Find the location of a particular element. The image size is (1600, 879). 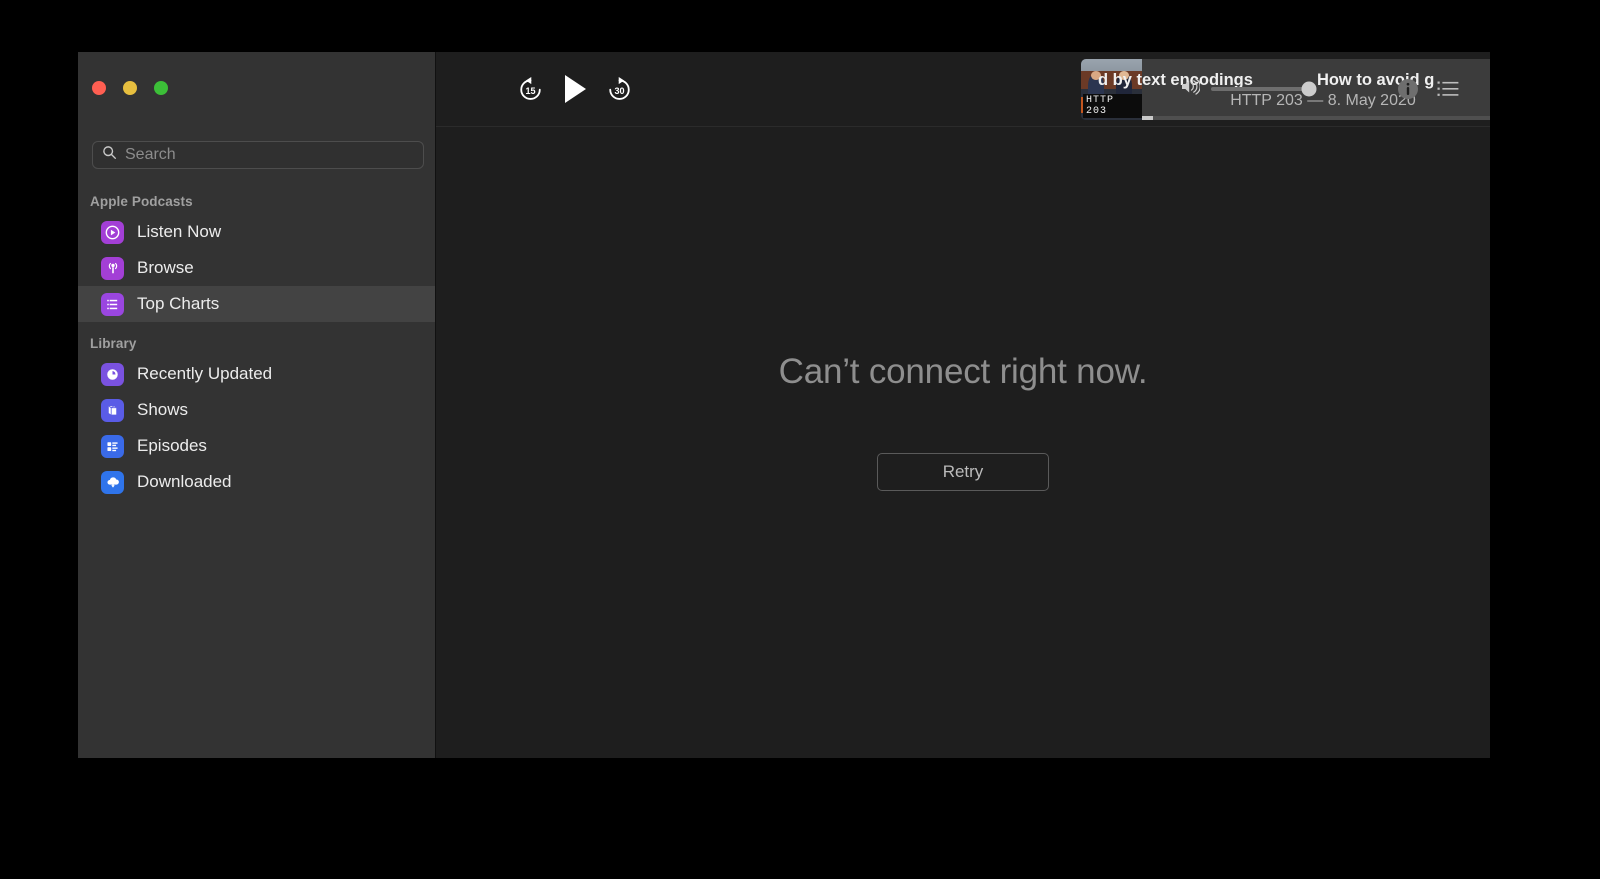

close-window-button is located at coordinates (99, 88).